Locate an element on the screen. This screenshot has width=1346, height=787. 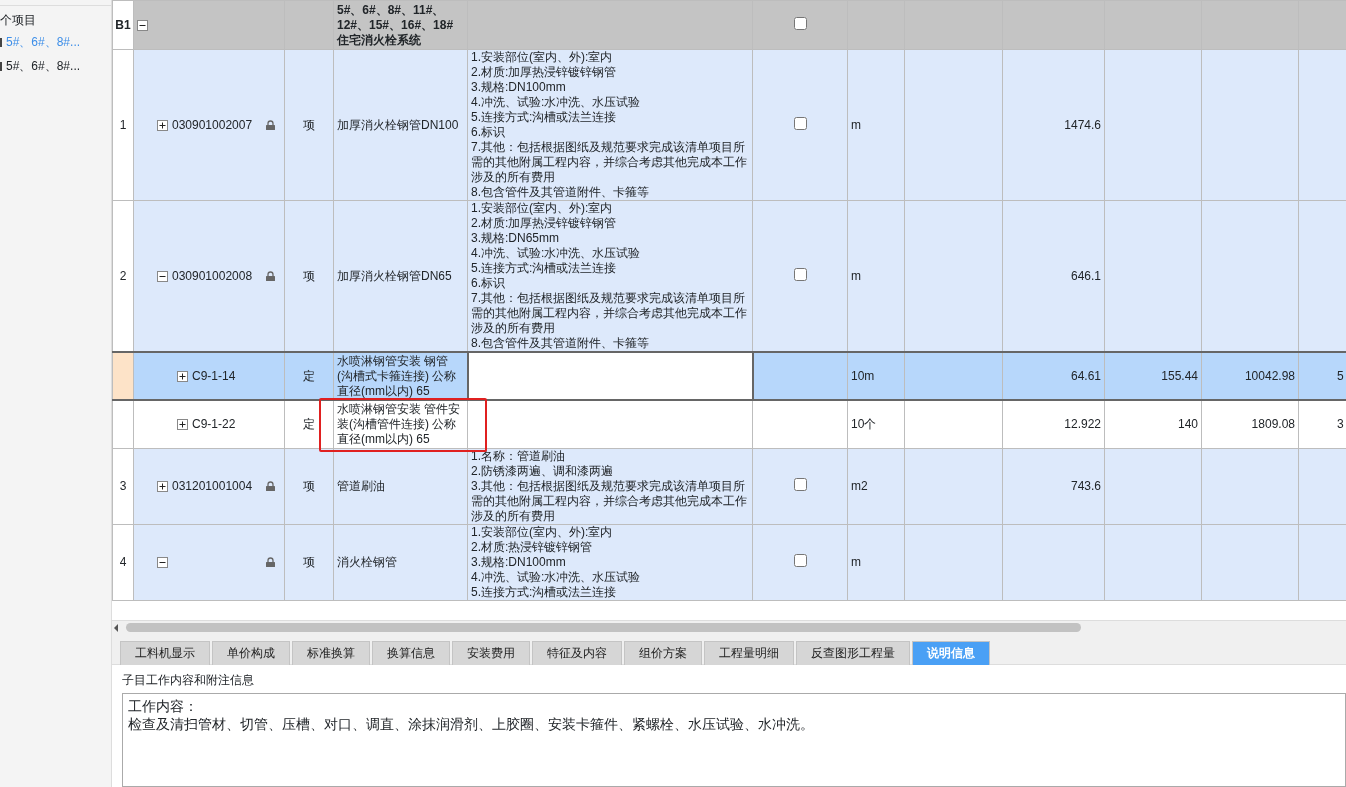
item-quantity: 646.1 is located at coordinates (1085, 275).